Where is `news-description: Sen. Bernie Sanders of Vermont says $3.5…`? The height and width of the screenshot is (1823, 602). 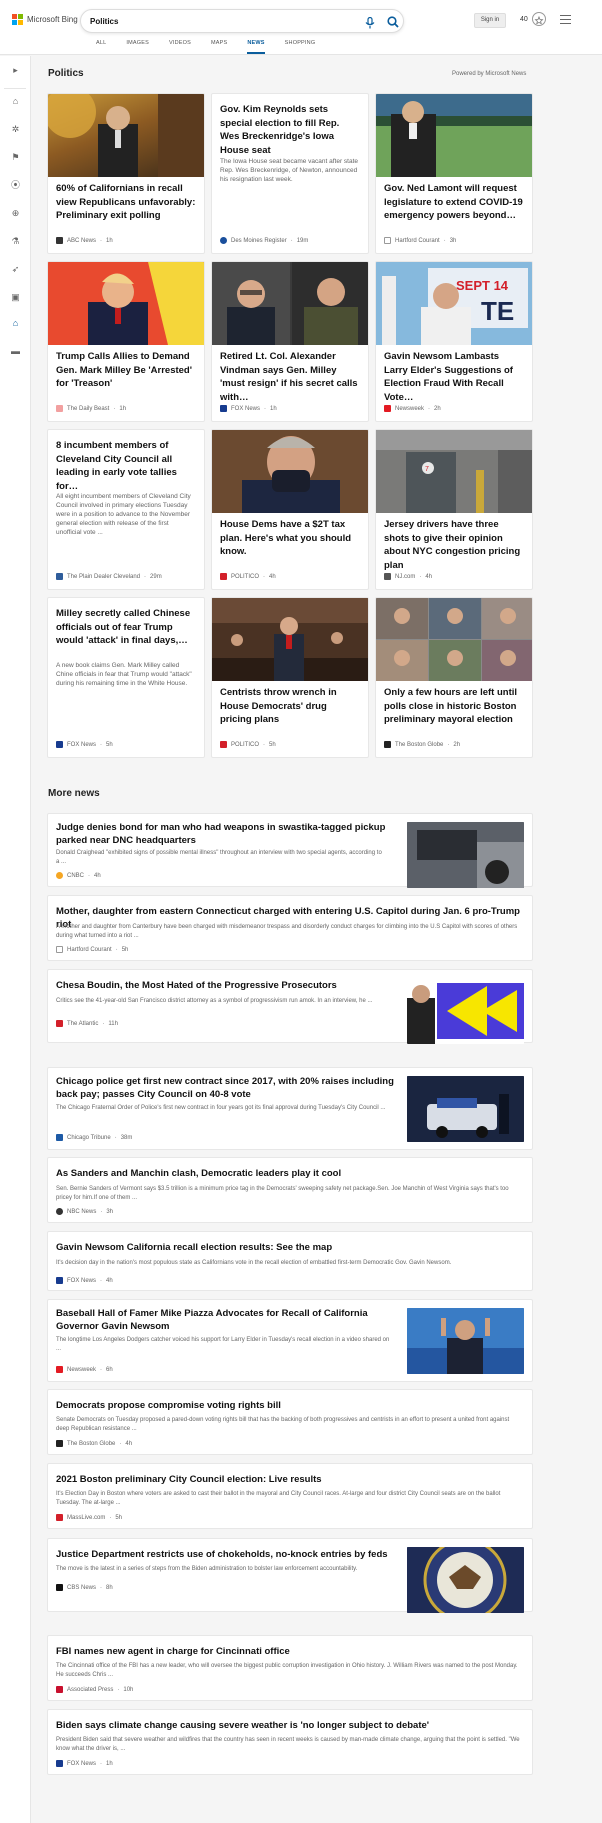
news-description: Sen. Bernie Sanders of Vermont says $3.5… is located at coordinates (282, 1193).